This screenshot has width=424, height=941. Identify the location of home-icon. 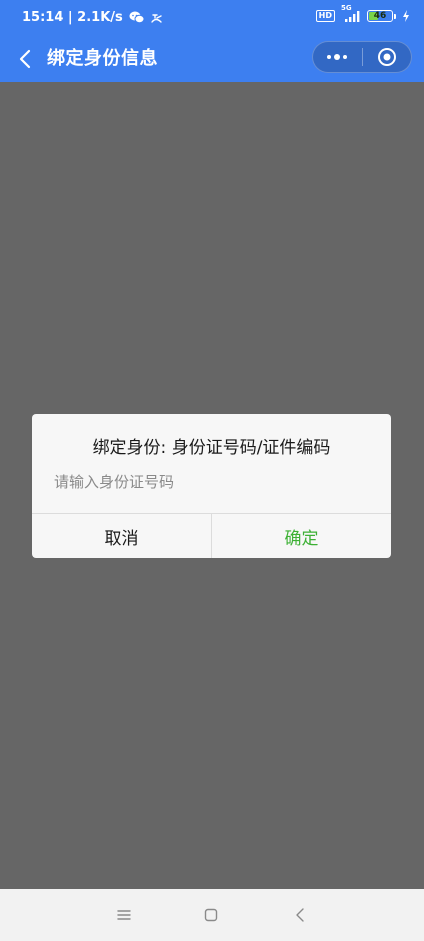
(211, 915).